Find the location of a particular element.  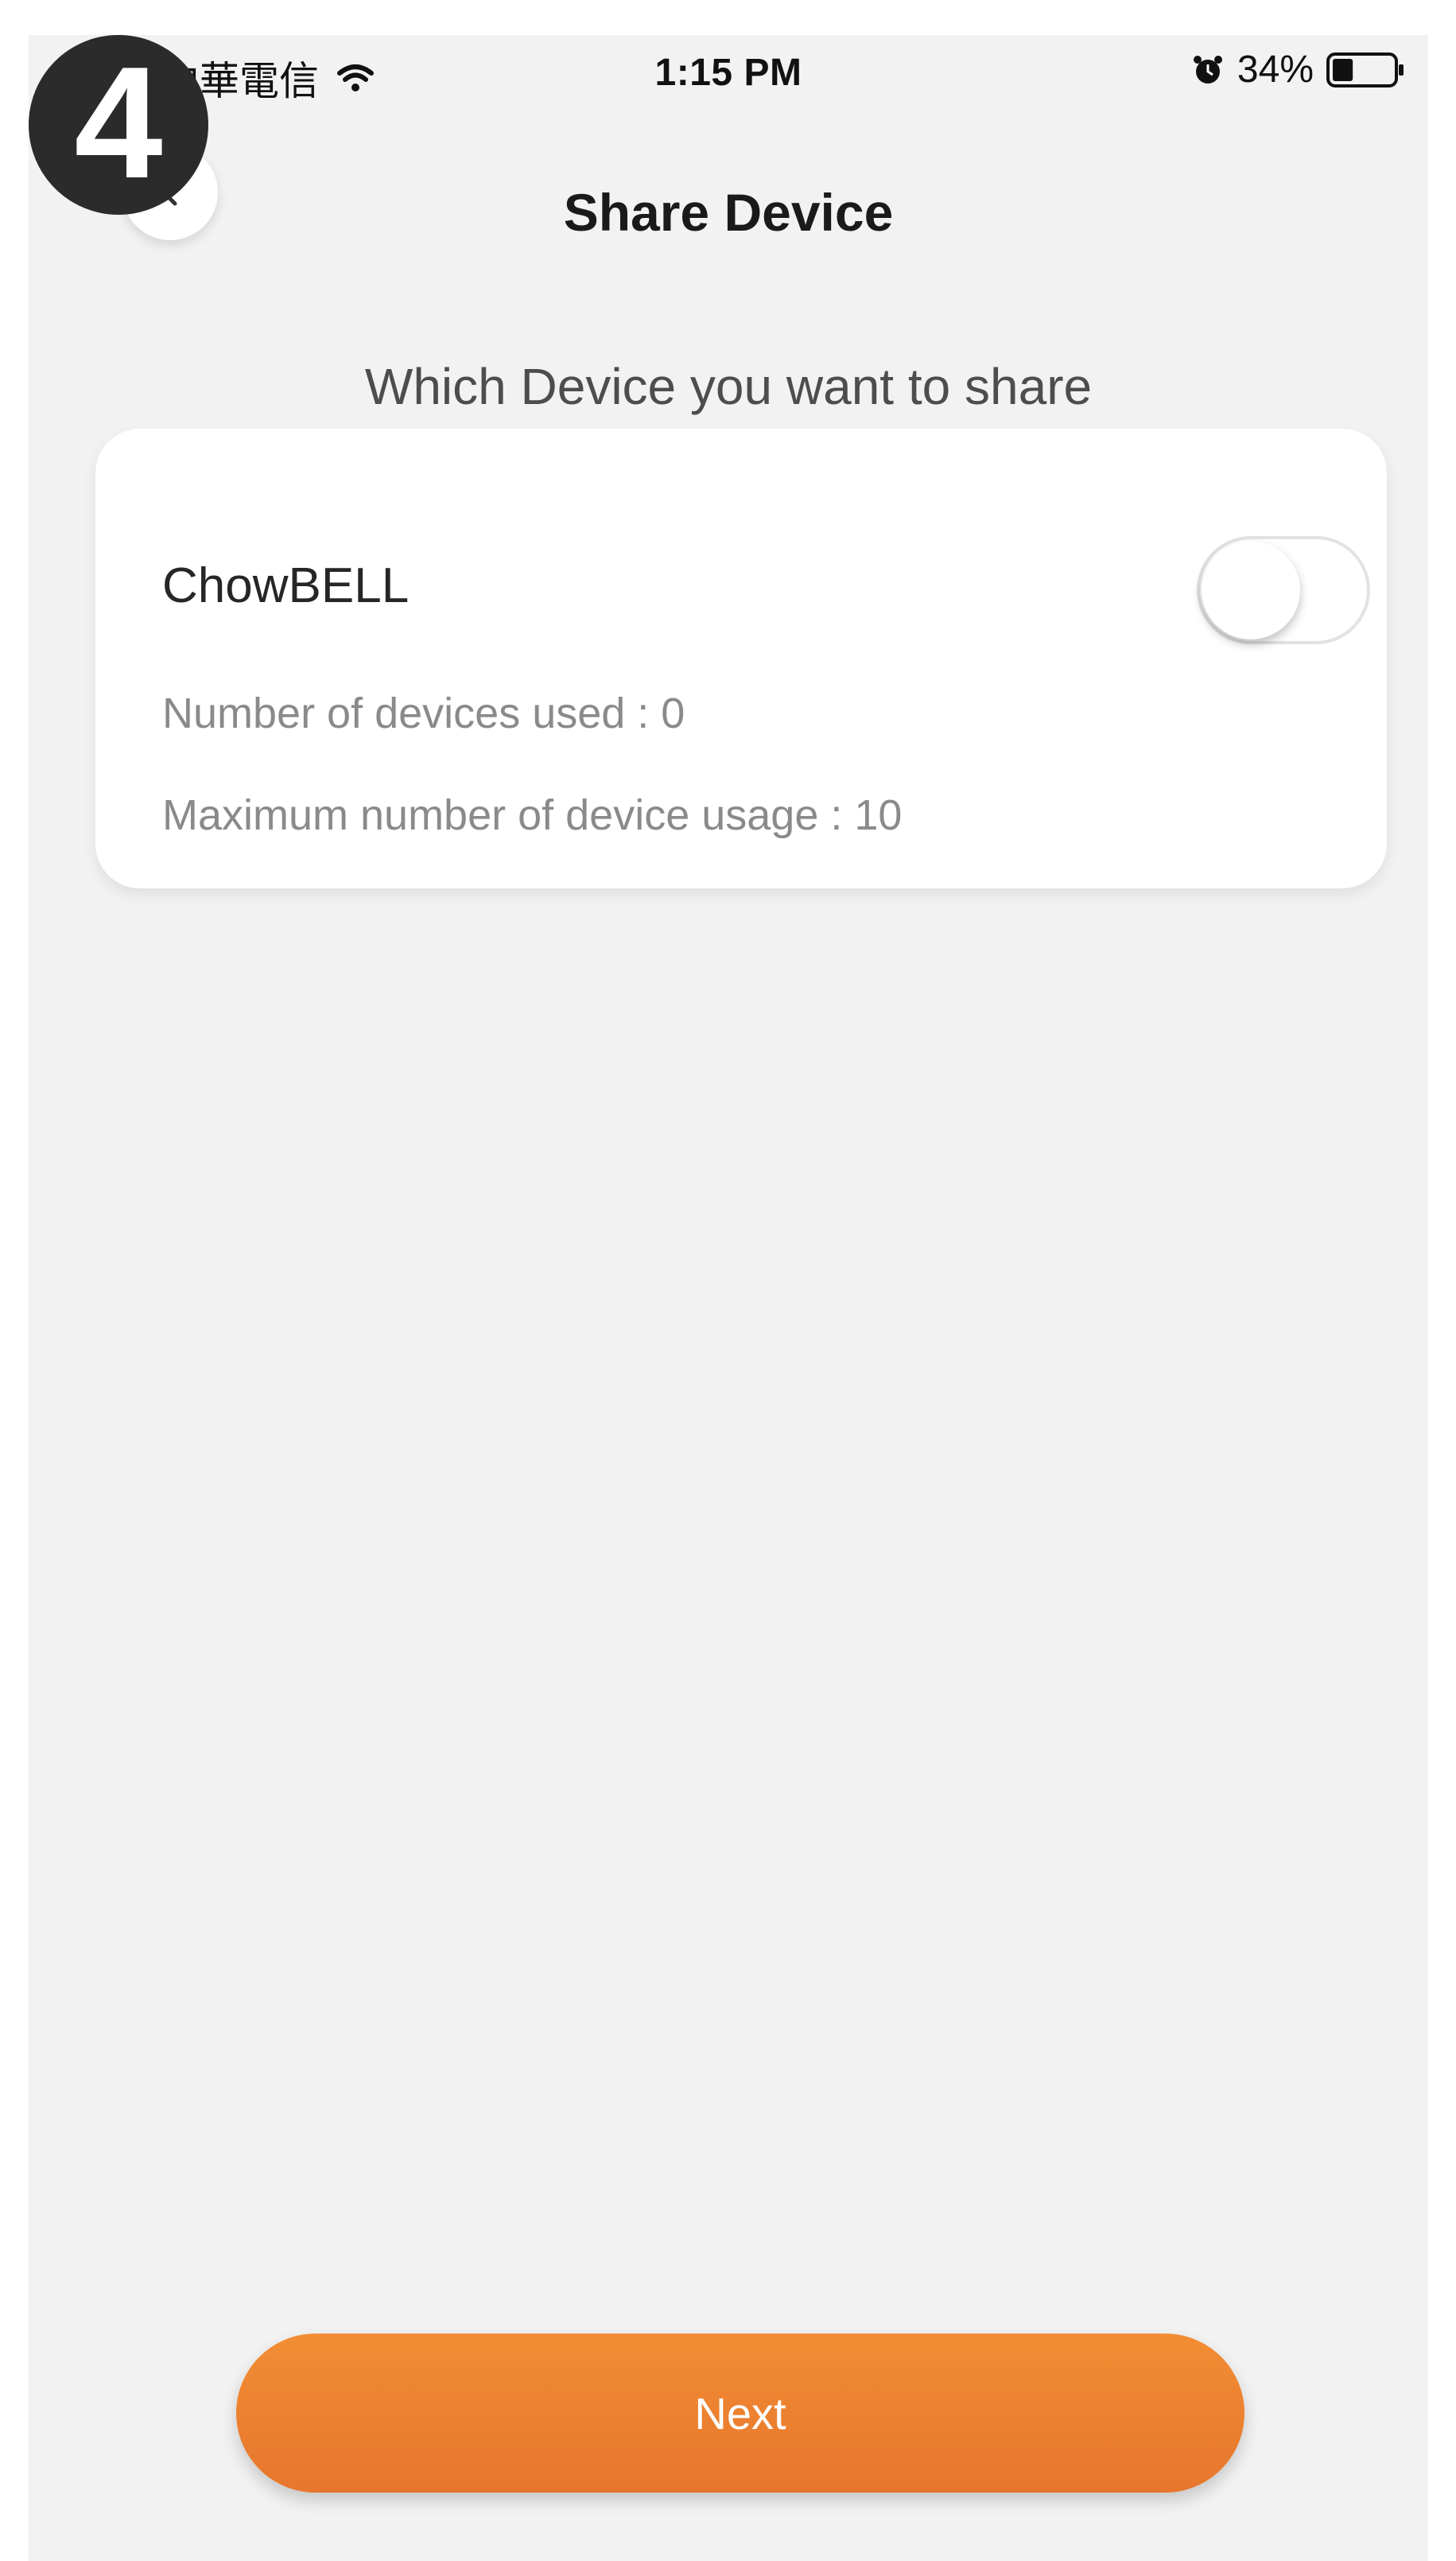

step-number-badge: 4 is located at coordinates (118, 125).